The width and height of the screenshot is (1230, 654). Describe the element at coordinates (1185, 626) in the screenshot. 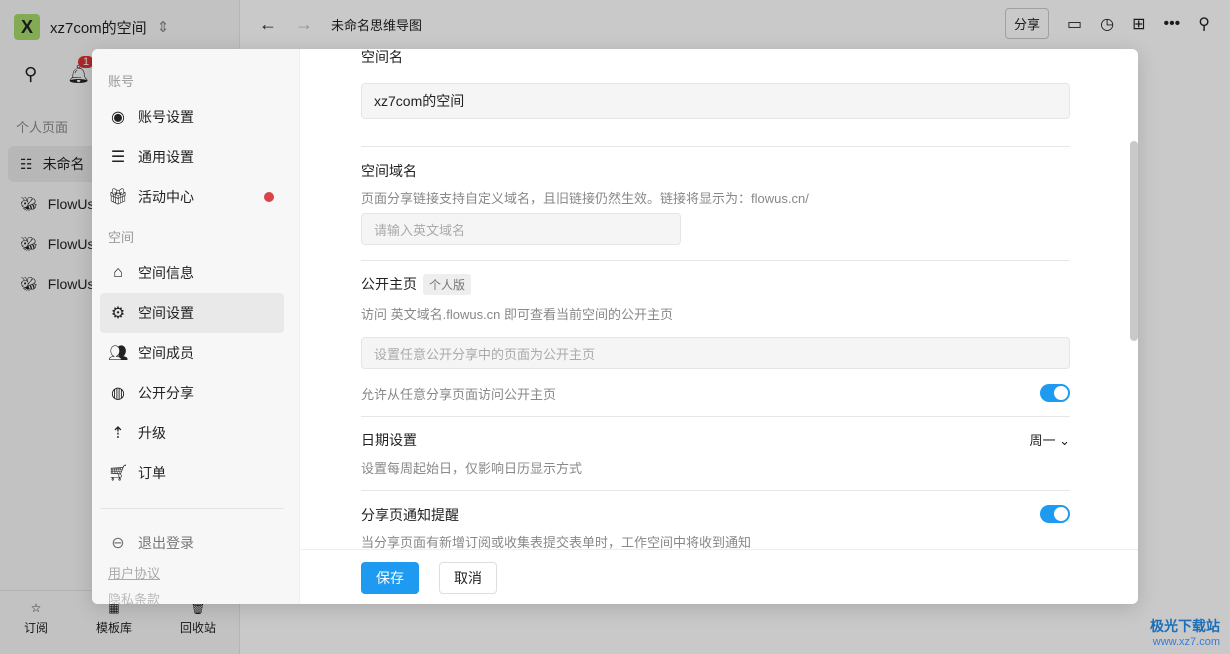

I see `watermark-name: 极光下载站` at that location.